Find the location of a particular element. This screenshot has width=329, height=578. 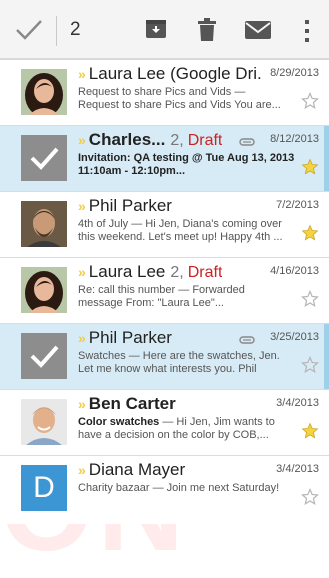

sender-line: » Diana Mayer is located at coordinates (131, 471).